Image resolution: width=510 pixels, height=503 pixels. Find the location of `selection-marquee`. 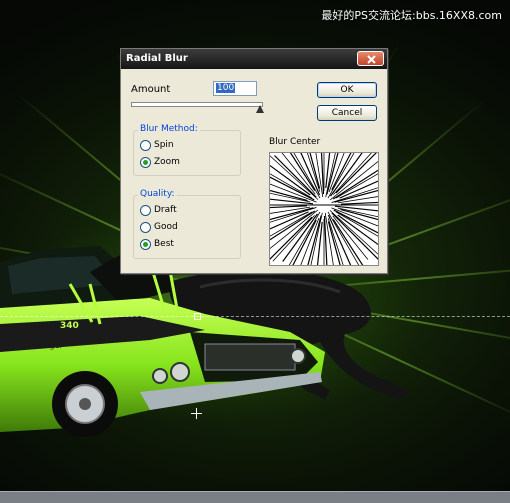

selection-marquee is located at coordinates (255, 316).